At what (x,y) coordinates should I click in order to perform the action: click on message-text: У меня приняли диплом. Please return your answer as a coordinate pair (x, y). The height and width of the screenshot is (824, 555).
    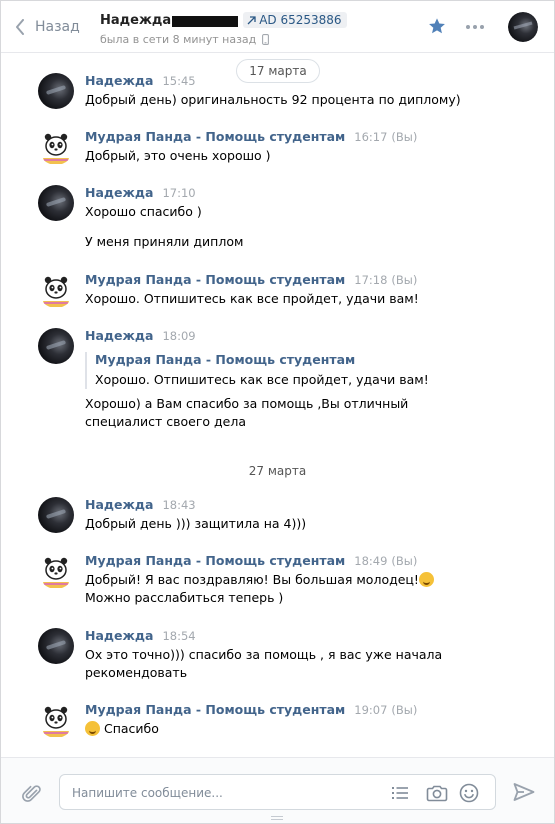
    Looking at the image, I should click on (164, 241).